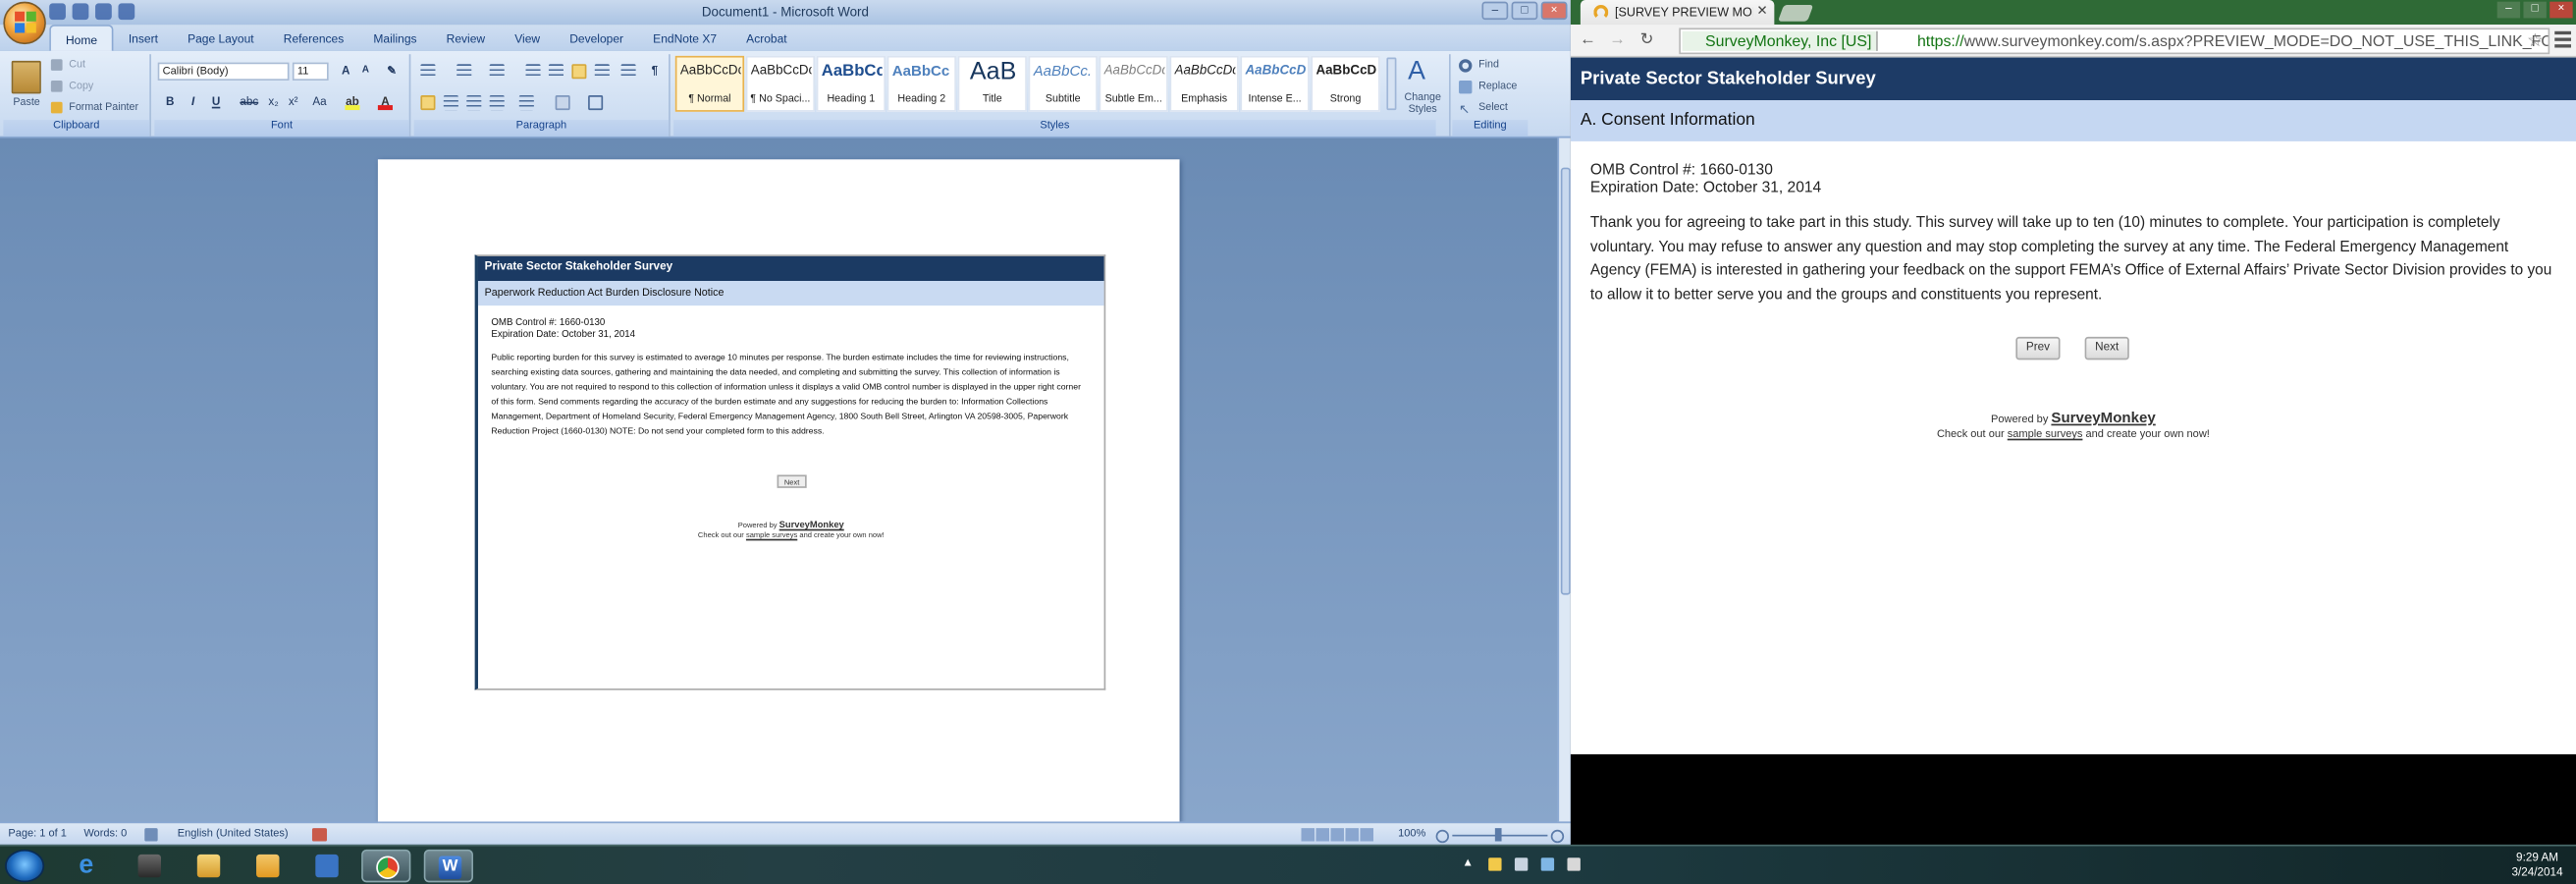  What do you see at coordinates (149, 866) in the screenshot?
I see `taskbar-app` at bounding box center [149, 866].